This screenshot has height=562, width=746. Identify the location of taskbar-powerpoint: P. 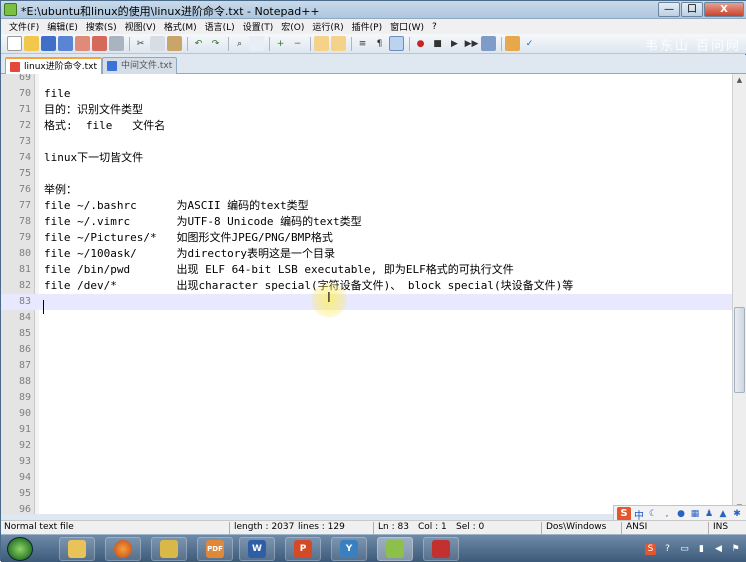
(303, 549).